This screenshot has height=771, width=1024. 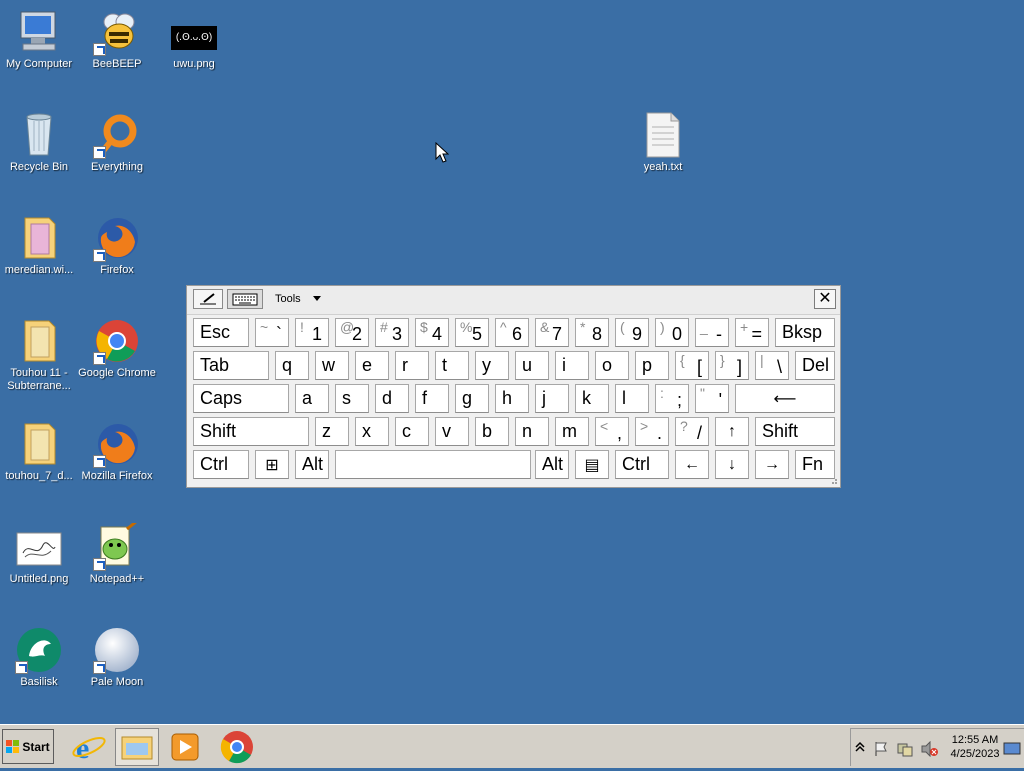 I want to click on key-y: y, so click(x=492, y=365).